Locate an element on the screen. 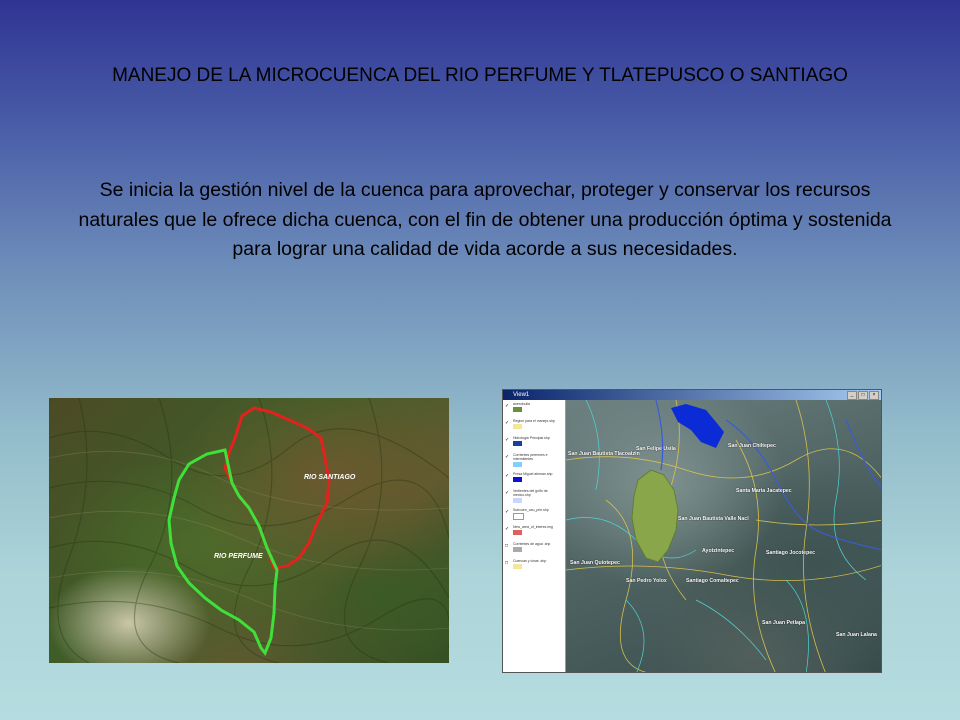 This screenshot has height=720, width=960. legend-item: ✓ Hidrologia Principal.shp is located at coordinates (534, 442).